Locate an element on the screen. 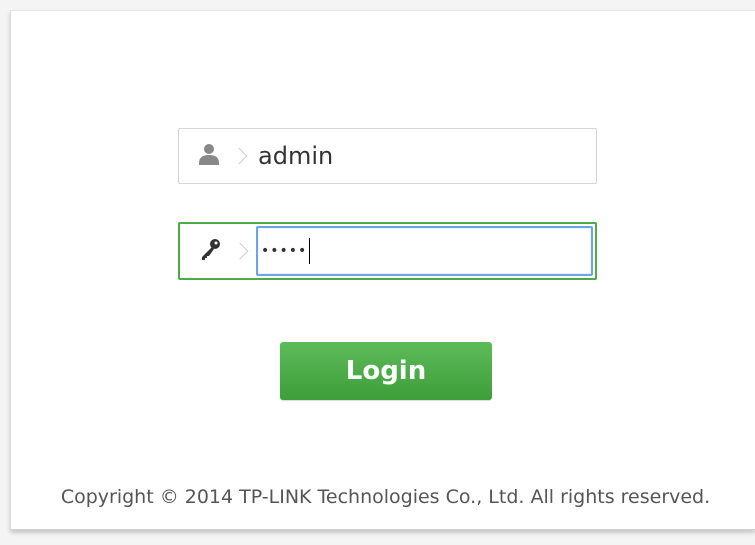 The width and height of the screenshot is (755, 545). password-input: ••••• is located at coordinates (424, 251).